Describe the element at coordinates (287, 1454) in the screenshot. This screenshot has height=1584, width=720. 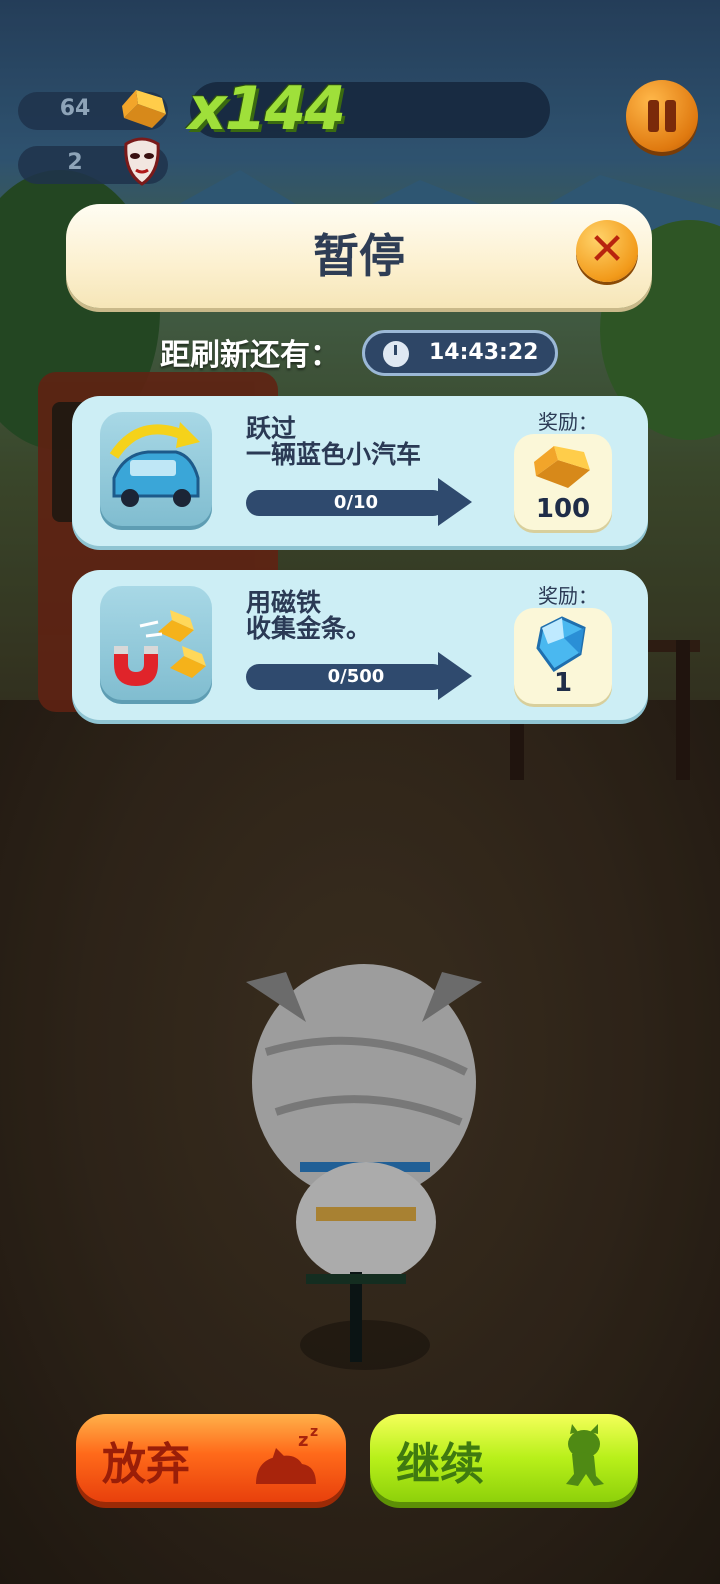
I see `sleeping-cat-icon: z z` at that location.